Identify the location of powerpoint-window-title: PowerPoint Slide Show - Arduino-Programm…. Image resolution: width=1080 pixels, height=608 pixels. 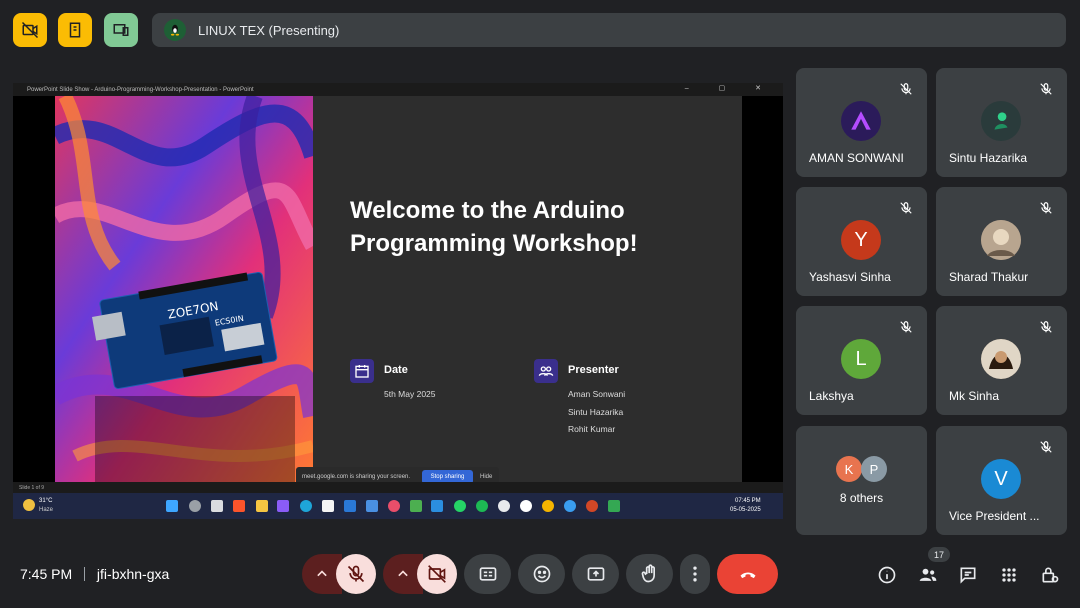
(140, 89).